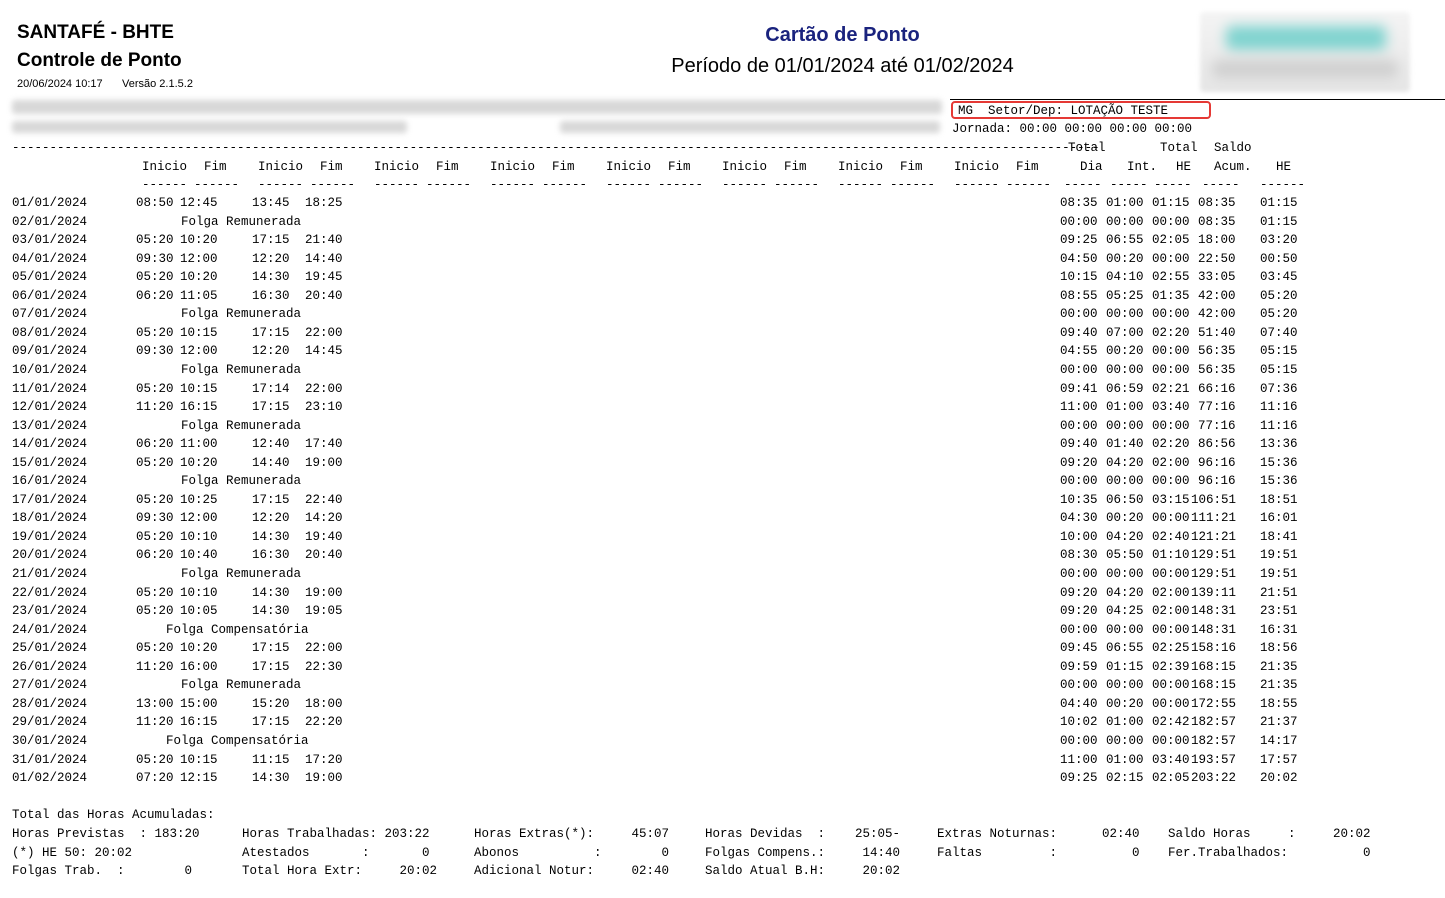  What do you see at coordinates (1171, 536) in the screenshot?
I see `row-he: 02:40` at bounding box center [1171, 536].